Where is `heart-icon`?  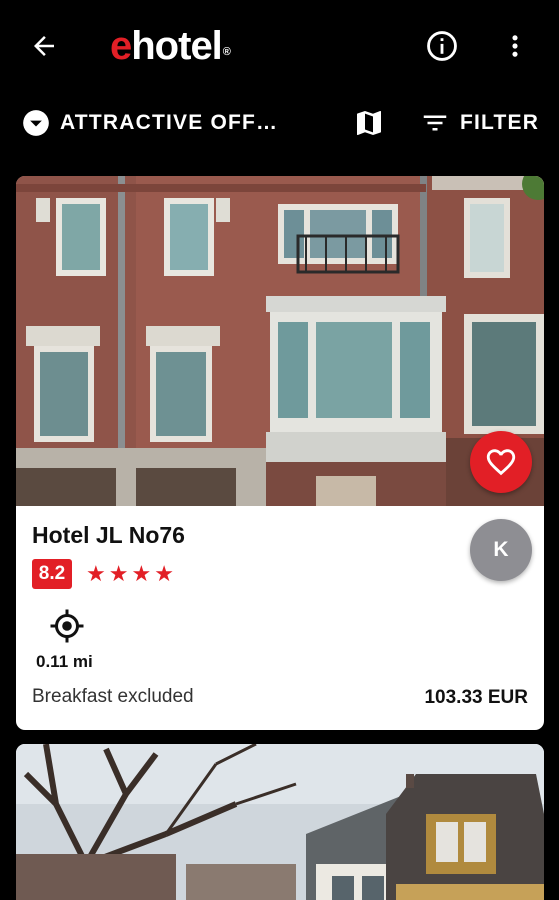 heart-icon is located at coordinates (501, 462).